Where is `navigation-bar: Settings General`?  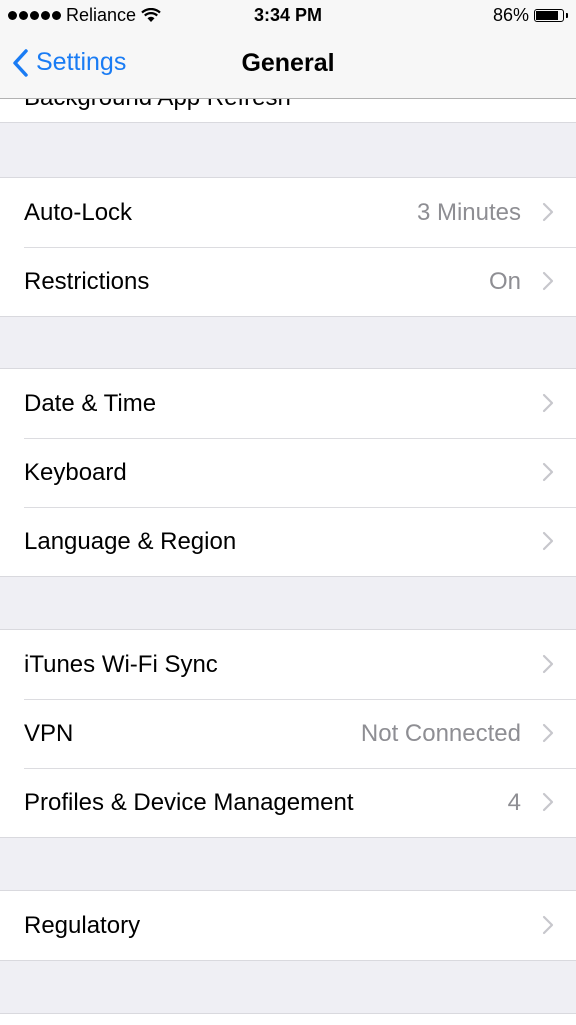 navigation-bar: Settings General is located at coordinates (288, 64).